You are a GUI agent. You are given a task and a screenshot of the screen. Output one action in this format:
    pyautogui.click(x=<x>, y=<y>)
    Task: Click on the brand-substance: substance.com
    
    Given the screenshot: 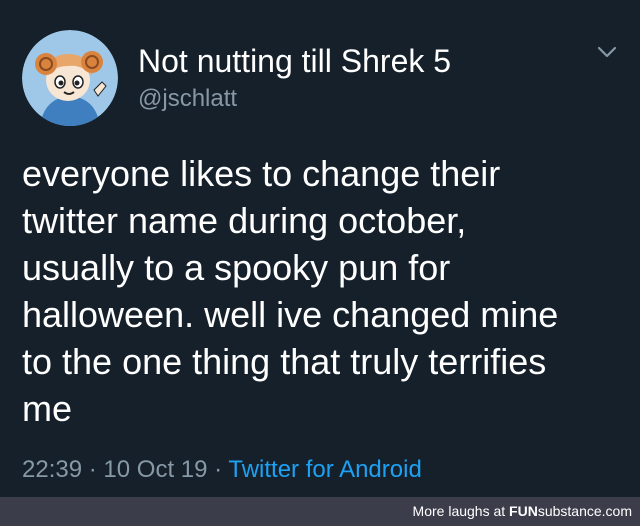 What is the action you would take?
    pyautogui.click(x=584, y=511)
    